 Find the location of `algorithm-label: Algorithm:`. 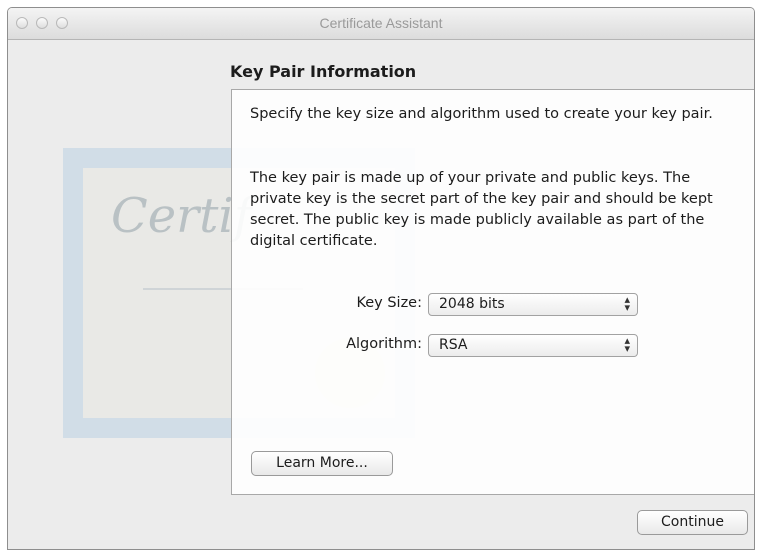

algorithm-label: Algorithm: is located at coordinates (384, 344).